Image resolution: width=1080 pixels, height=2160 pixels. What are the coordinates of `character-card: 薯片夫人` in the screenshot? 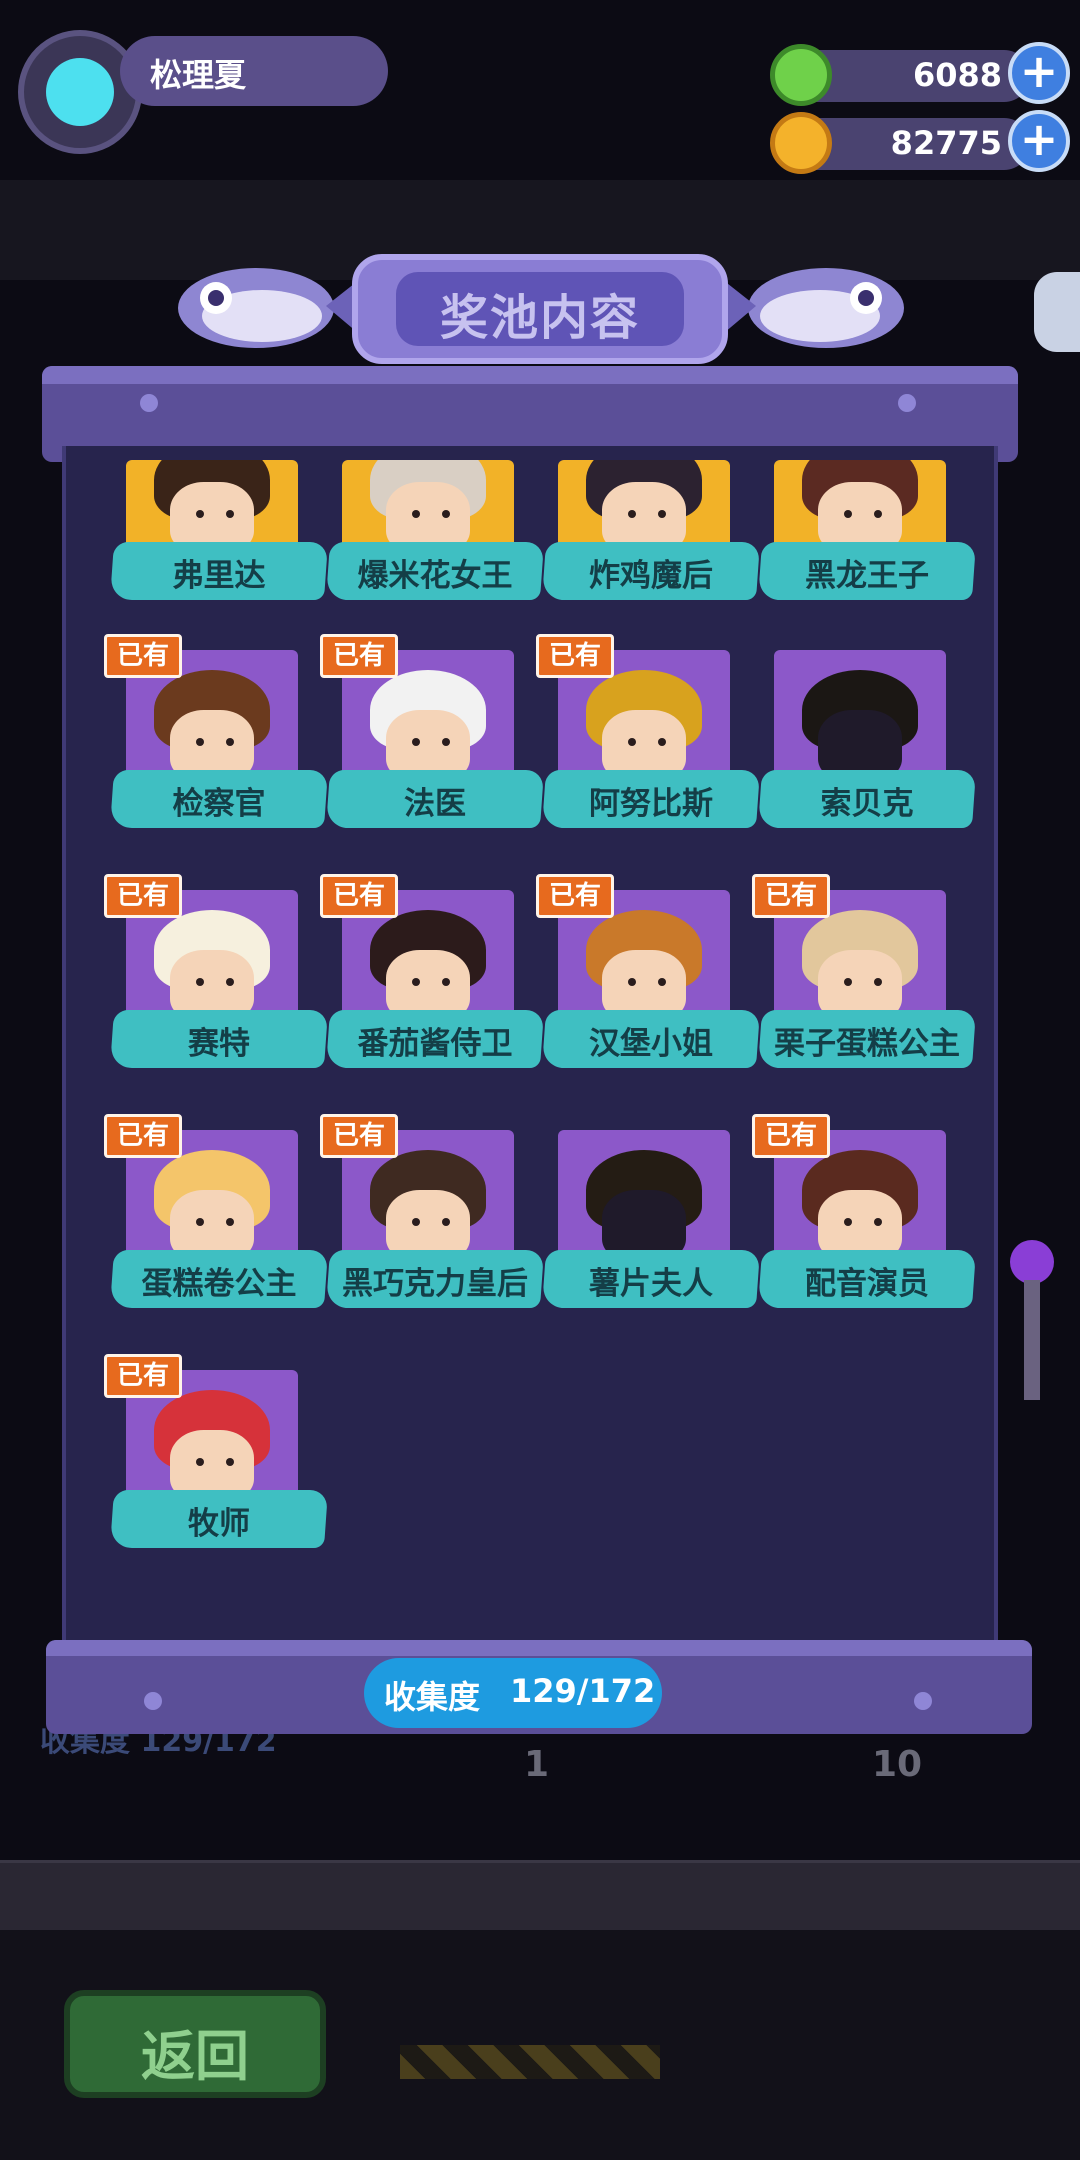 It's located at (651, 1230).